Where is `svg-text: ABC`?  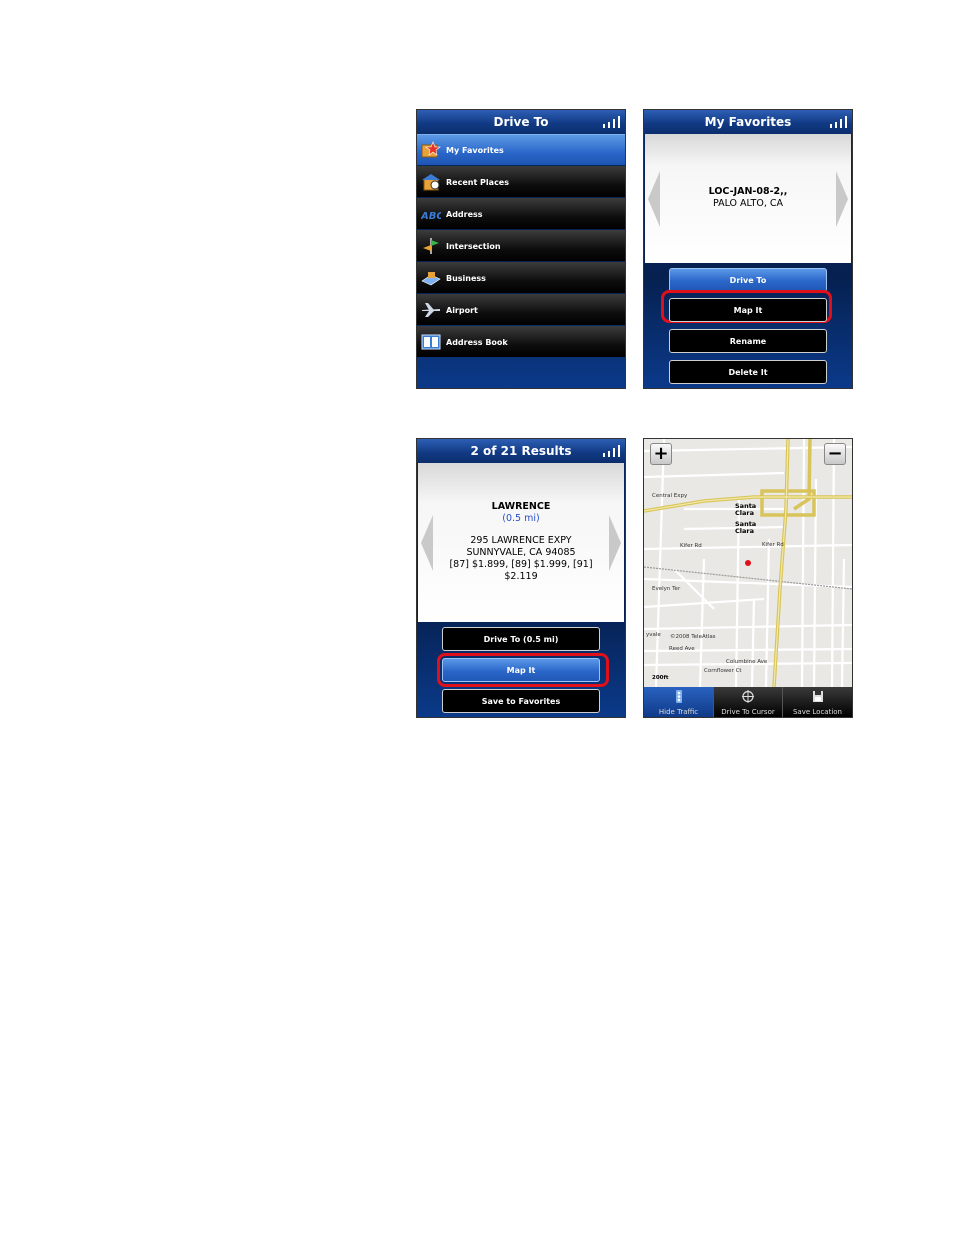
svg-text: ABC is located at coordinates (431, 216).